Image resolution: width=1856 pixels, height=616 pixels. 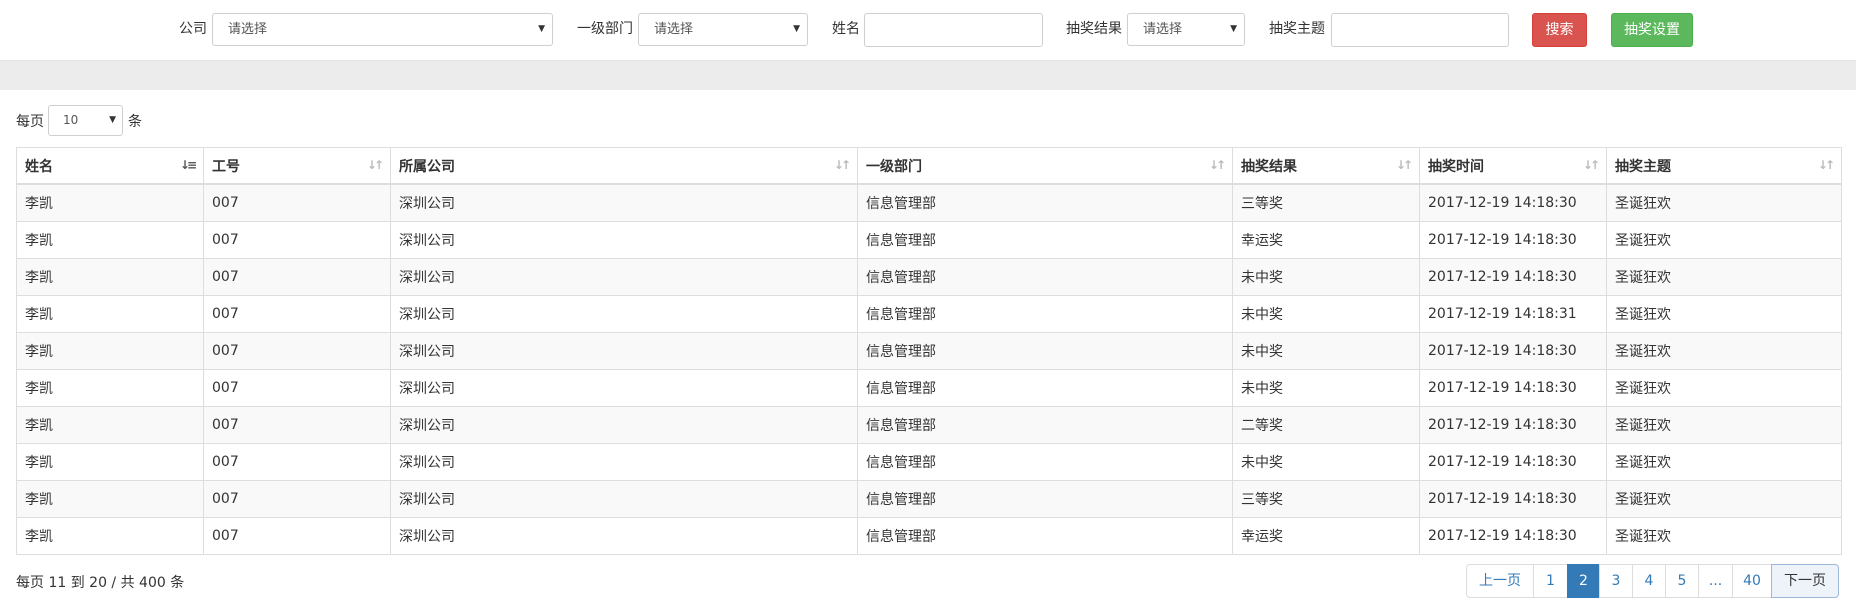 What do you see at coordinates (1326, 166) in the screenshot?
I see `column-header-result: 抽奖结果 ↓↑` at bounding box center [1326, 166].